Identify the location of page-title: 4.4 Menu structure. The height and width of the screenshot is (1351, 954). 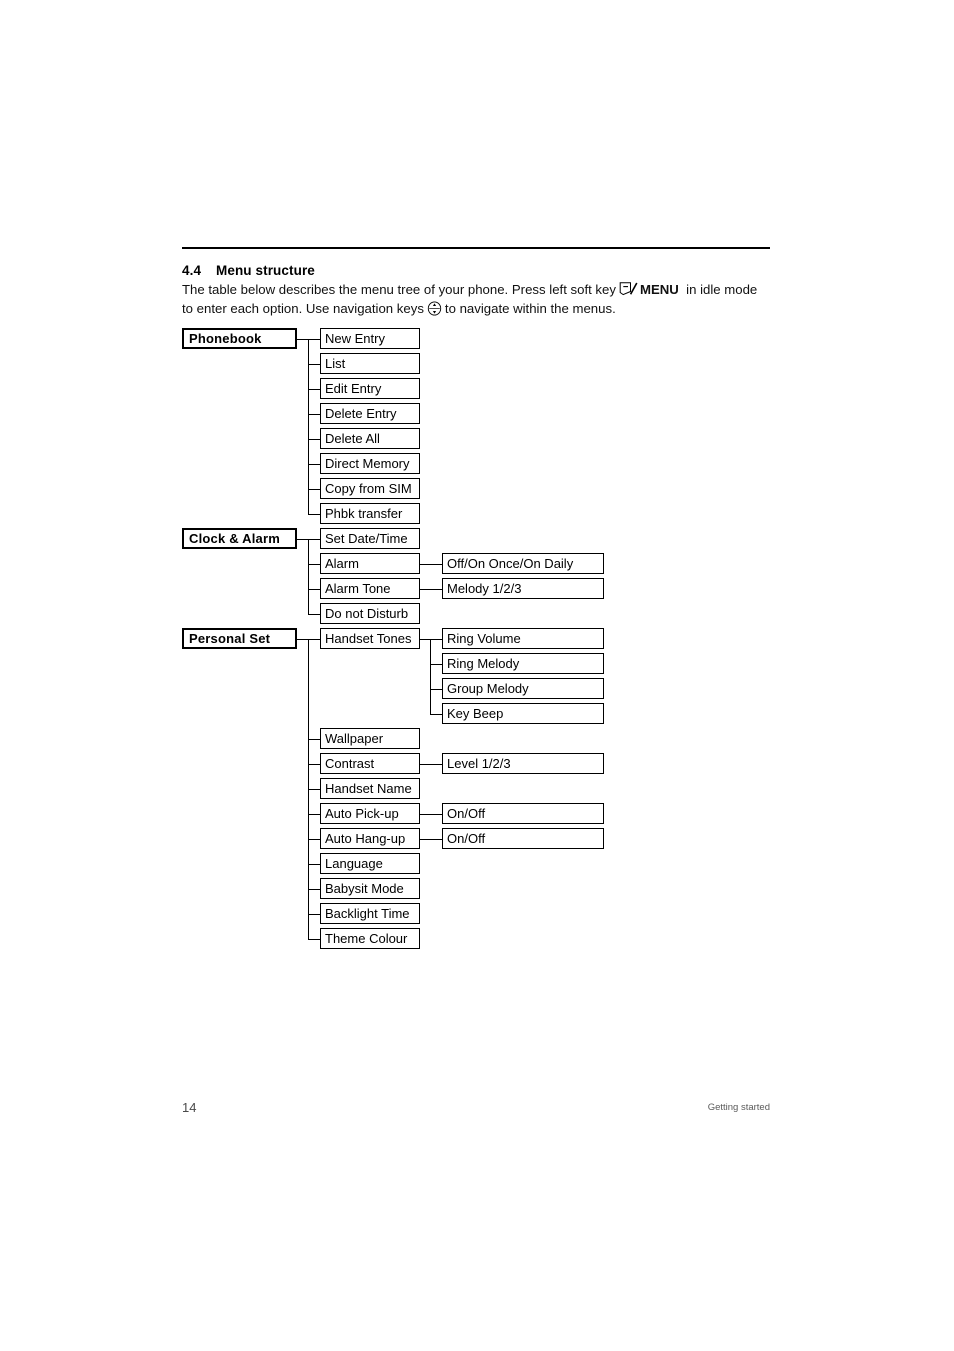
(248, 270).